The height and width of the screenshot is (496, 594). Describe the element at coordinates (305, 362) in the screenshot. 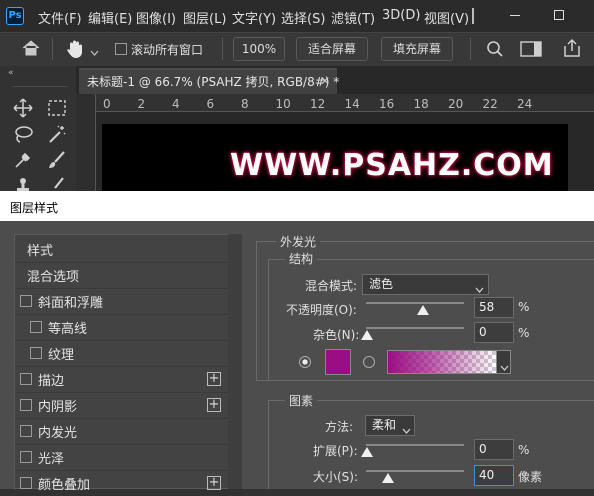

I see `solid-color-radio` at that location.